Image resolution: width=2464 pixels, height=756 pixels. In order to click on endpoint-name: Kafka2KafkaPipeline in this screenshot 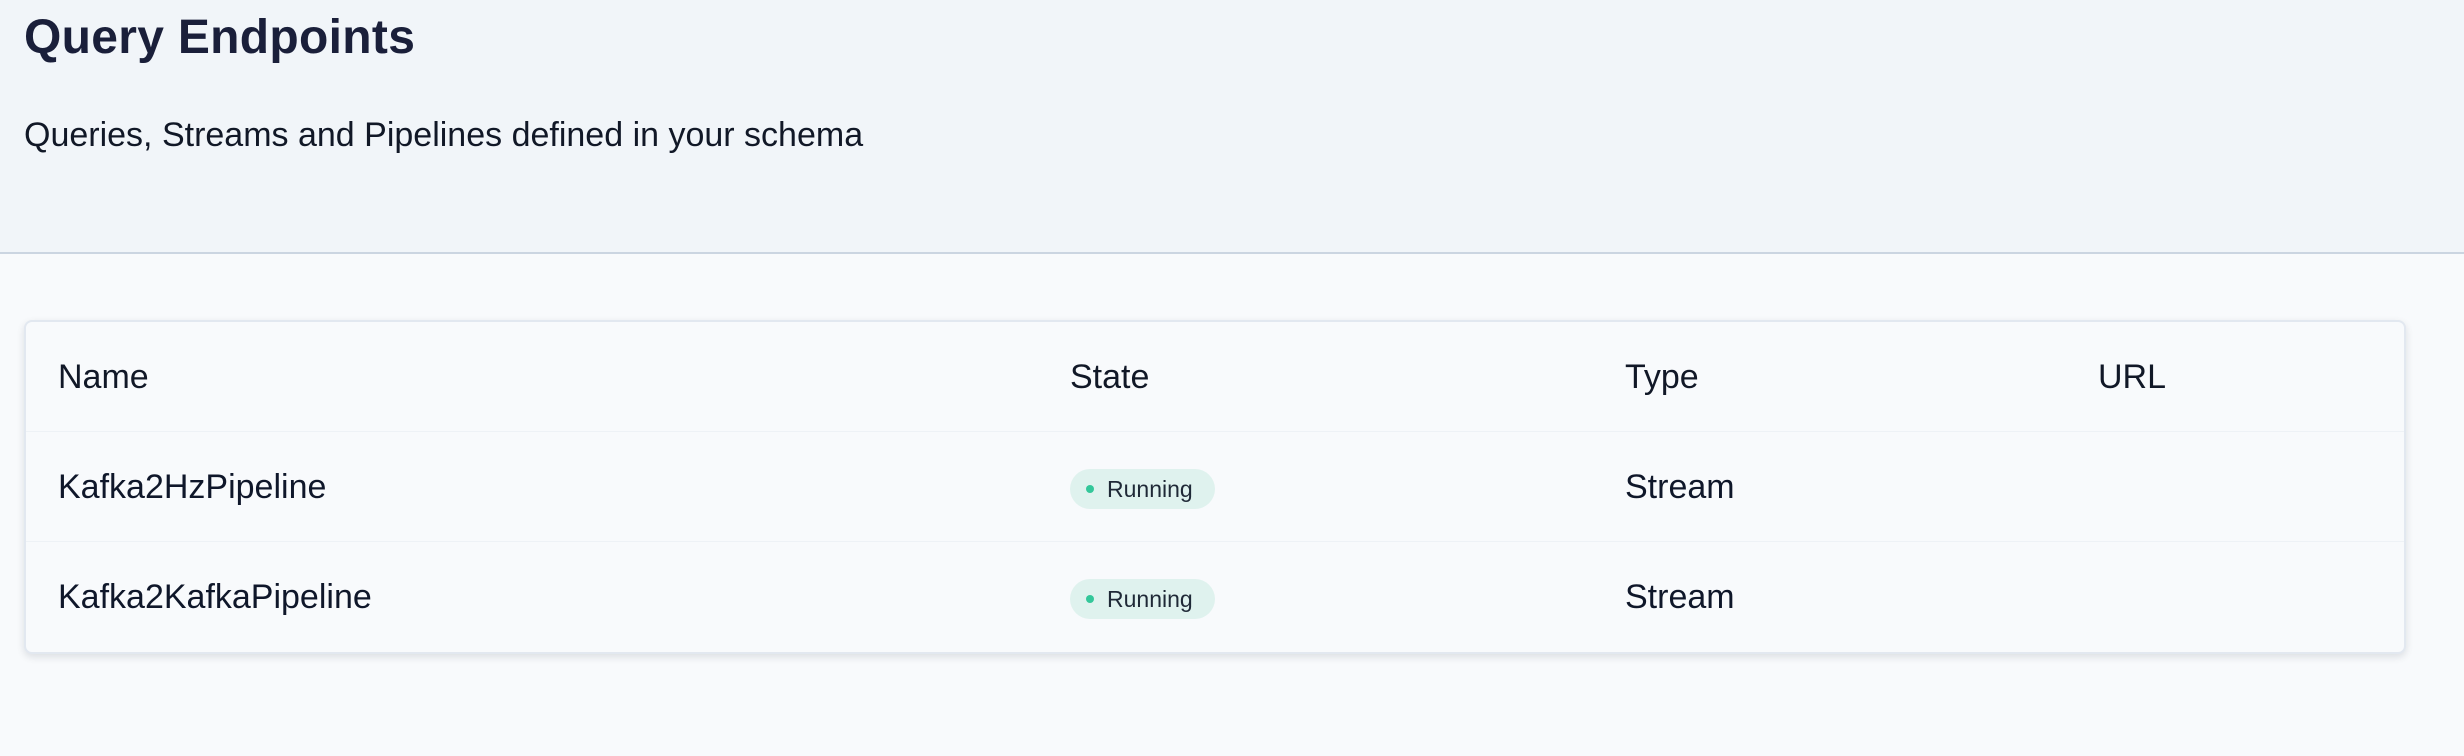, I will do `click(215, 597)`.